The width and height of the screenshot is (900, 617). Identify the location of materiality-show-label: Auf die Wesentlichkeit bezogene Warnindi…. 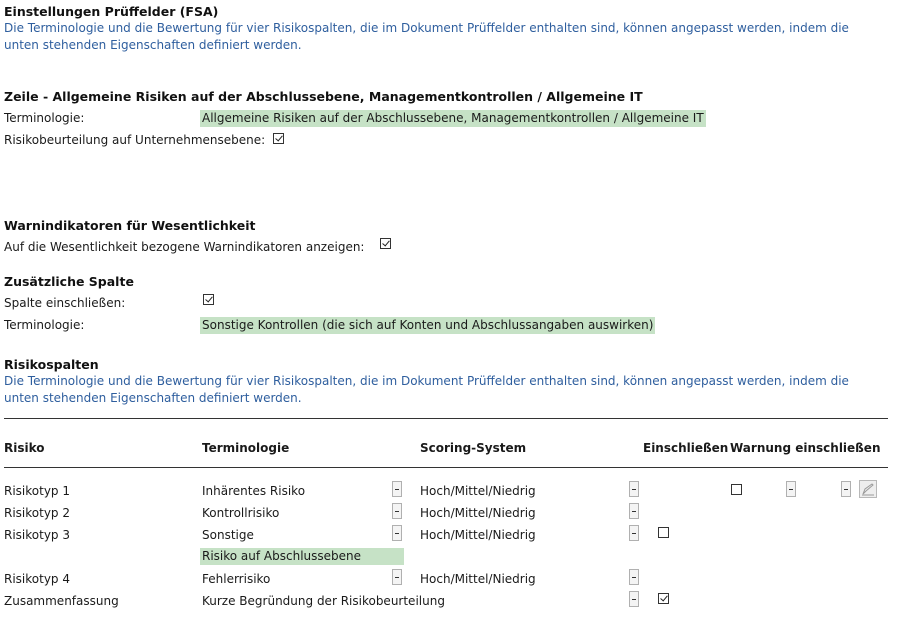
(184, 247).